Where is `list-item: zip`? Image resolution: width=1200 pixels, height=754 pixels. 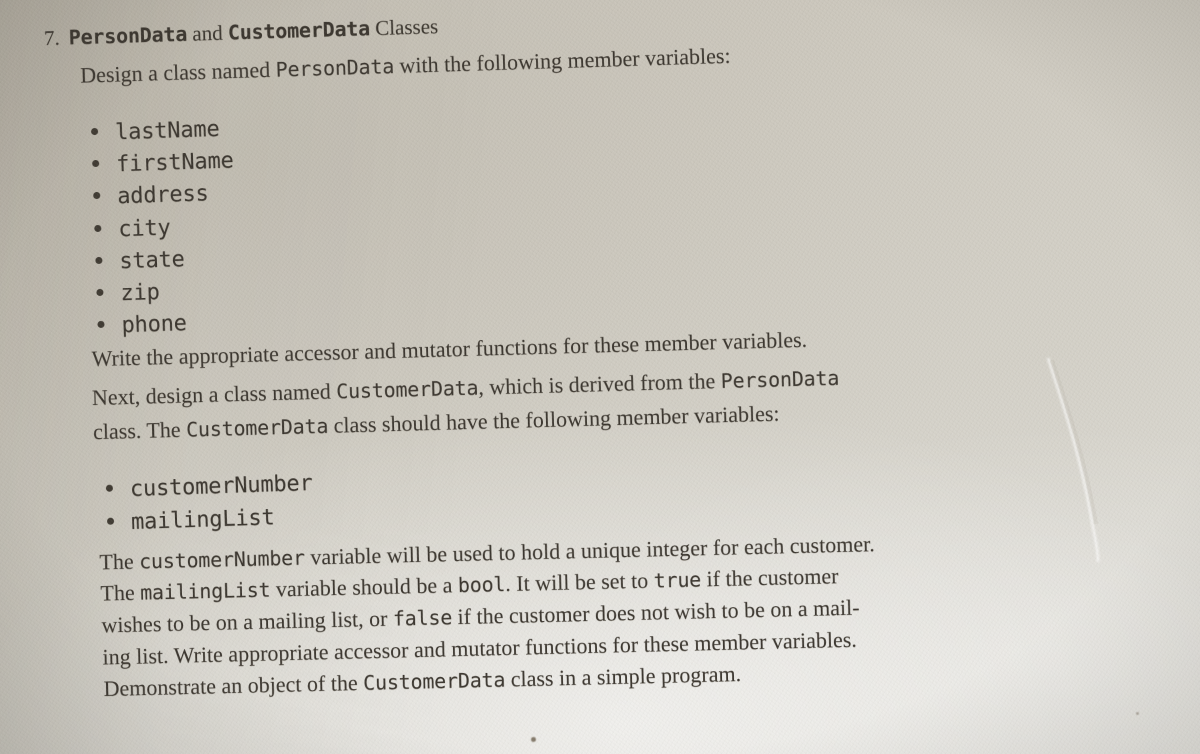
list-item: zip is located at coordinates (128, 293).